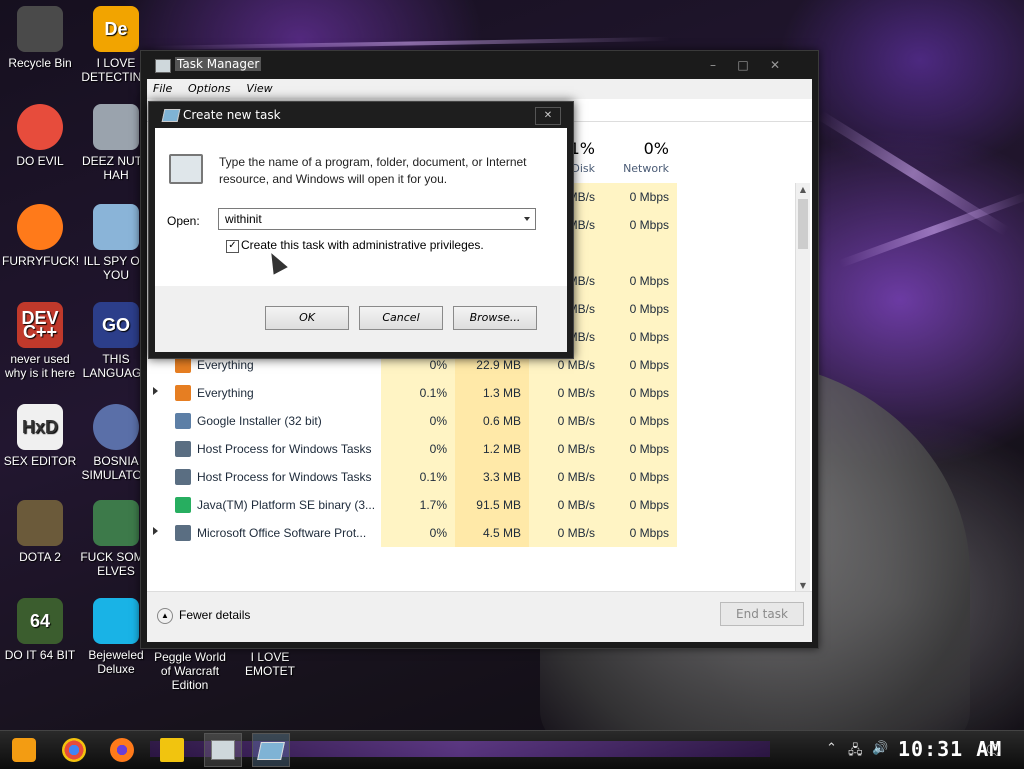 This screenshot has height=769, width=1024. I want to click on file-explorer-taskbar-icon, so click(172, 750).